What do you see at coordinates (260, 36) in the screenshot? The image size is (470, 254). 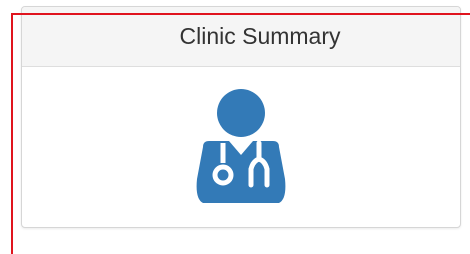 I see `card-title: Clinic Summary` at bounding box center [260, 36].